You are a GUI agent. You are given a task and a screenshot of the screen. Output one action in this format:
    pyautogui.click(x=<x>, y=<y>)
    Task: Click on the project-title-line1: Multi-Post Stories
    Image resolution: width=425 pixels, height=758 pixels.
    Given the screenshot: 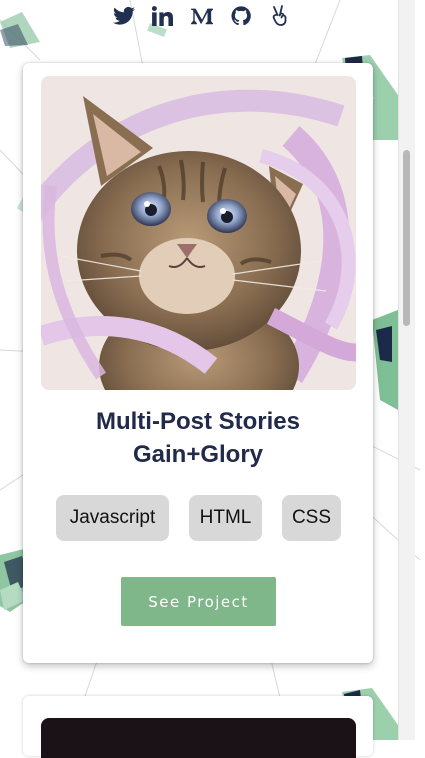 What is the action you would take?
    pyautogui.click(x=197, y=421)
    